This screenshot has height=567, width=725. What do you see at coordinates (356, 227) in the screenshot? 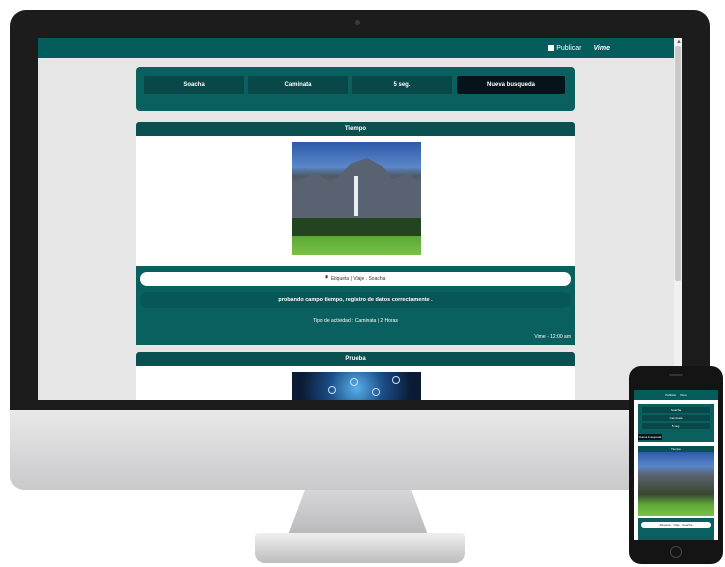
I see `trees-shape` at bounding box center [356, 227].